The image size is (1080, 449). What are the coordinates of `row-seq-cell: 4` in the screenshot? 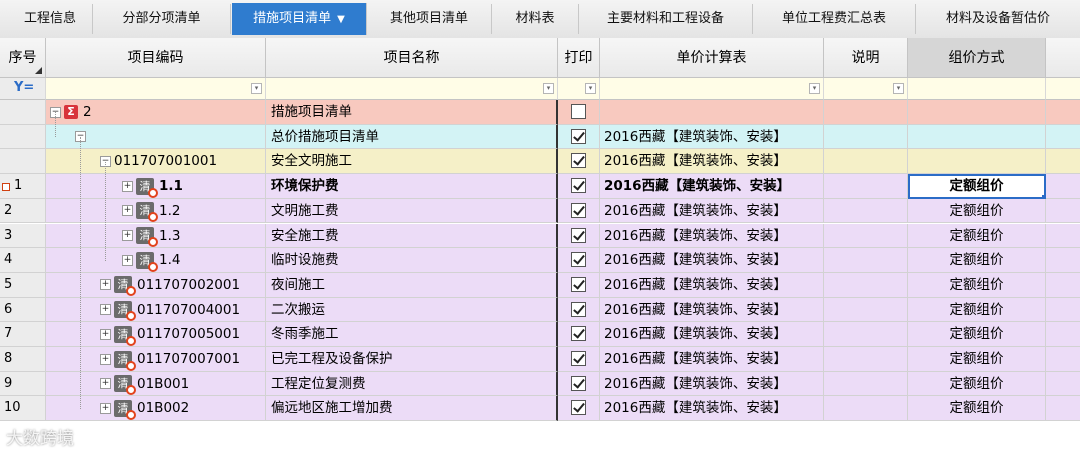 It's located at (23, 260).